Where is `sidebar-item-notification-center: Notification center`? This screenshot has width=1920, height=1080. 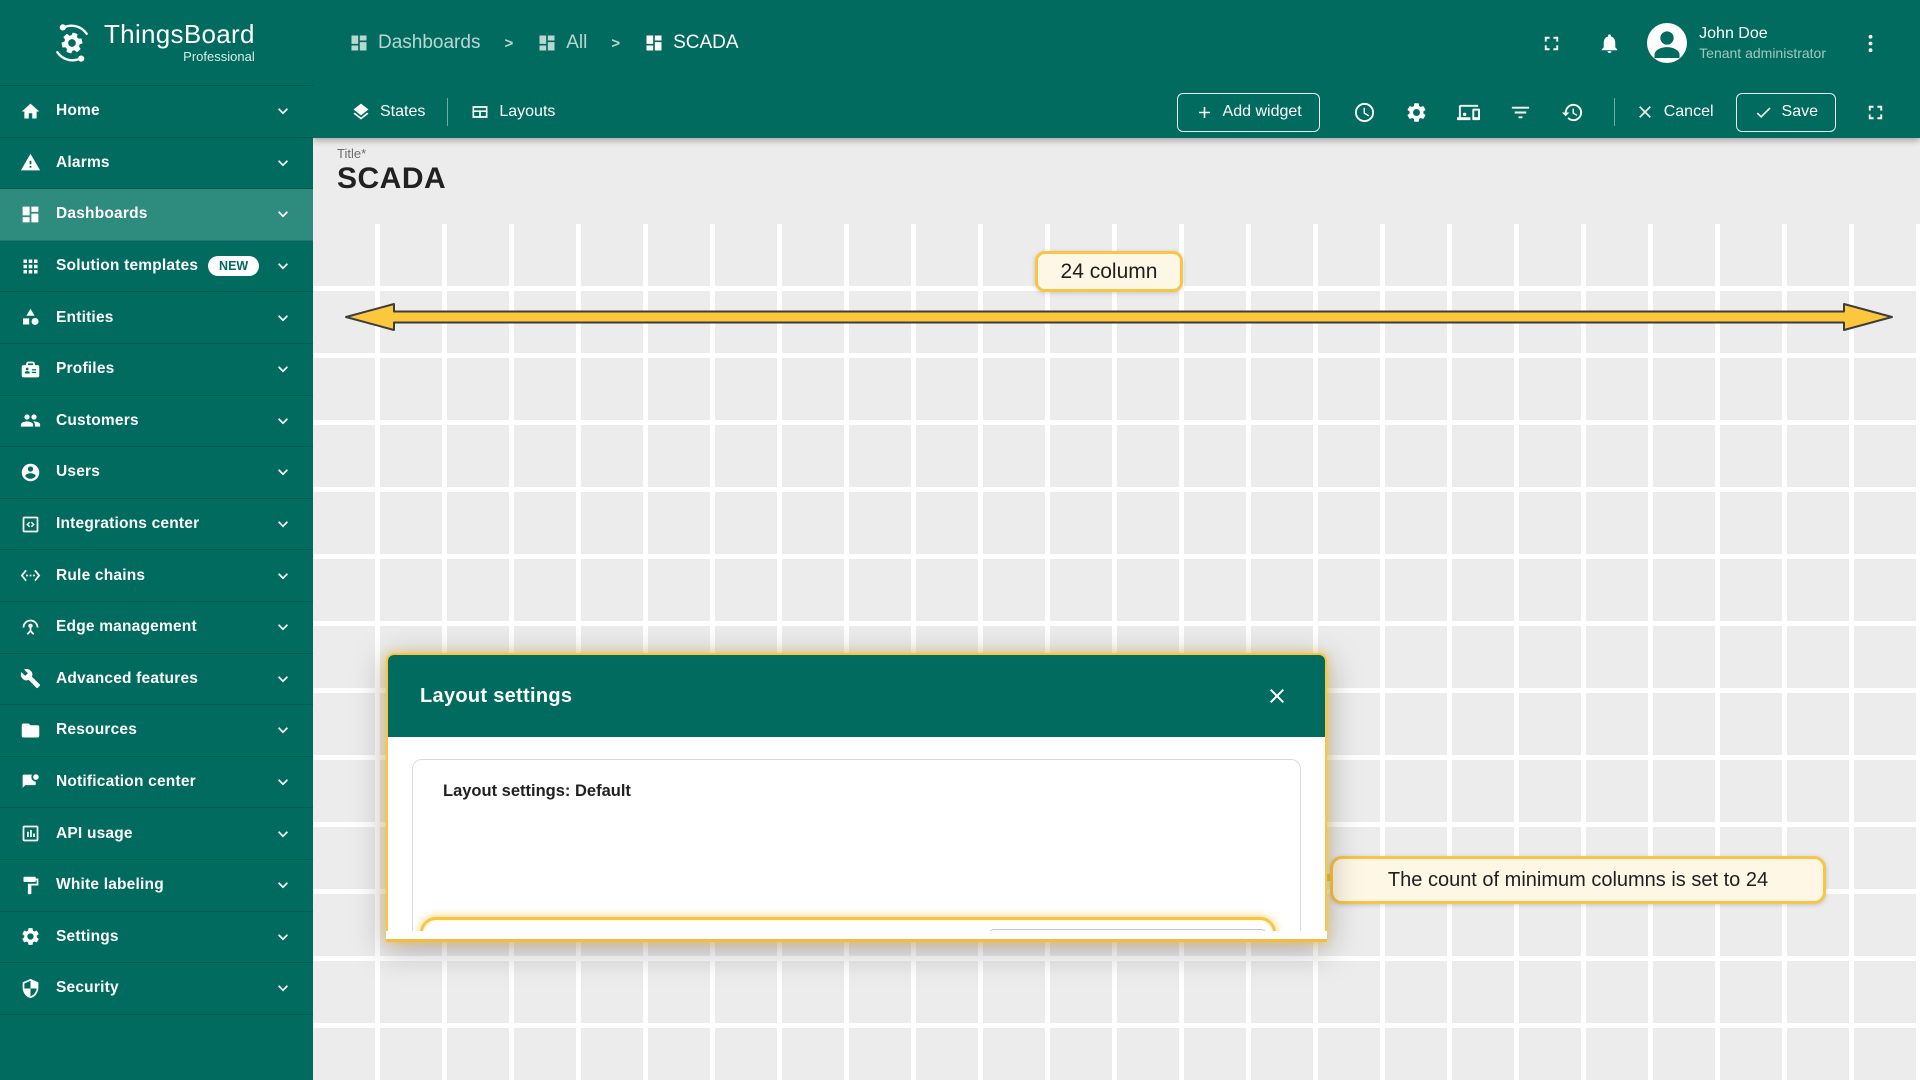 sidebar-item-notification-center: Notification center is located at coordinates (156, 783).